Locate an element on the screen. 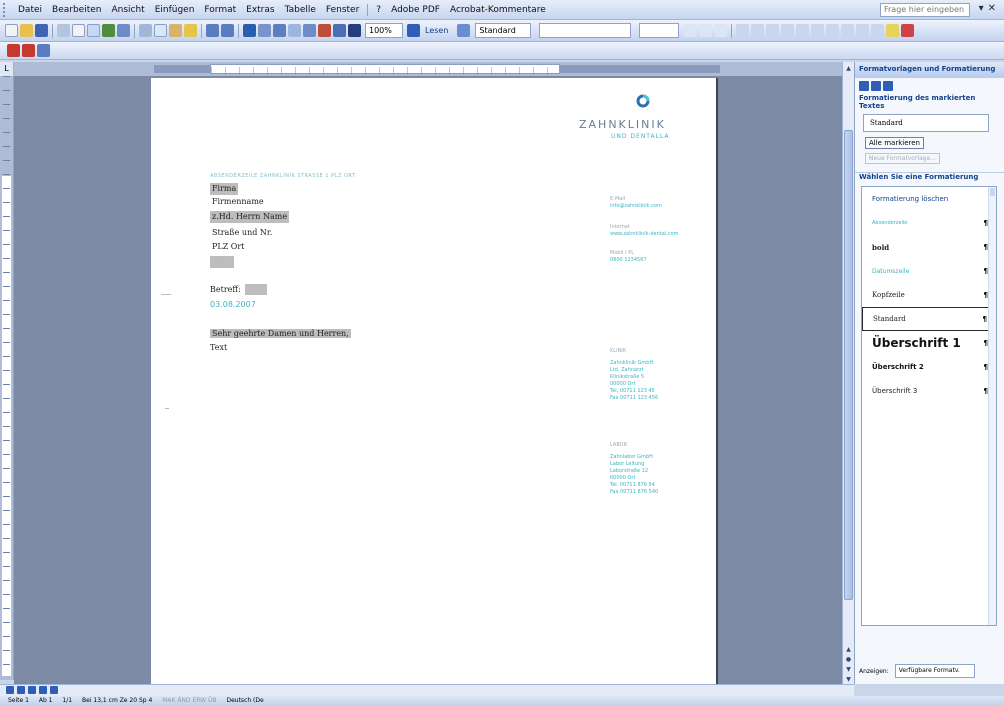 The width and height of the screenshot is (1004, 706). numbering-icon is located at coordinates (818, 30).